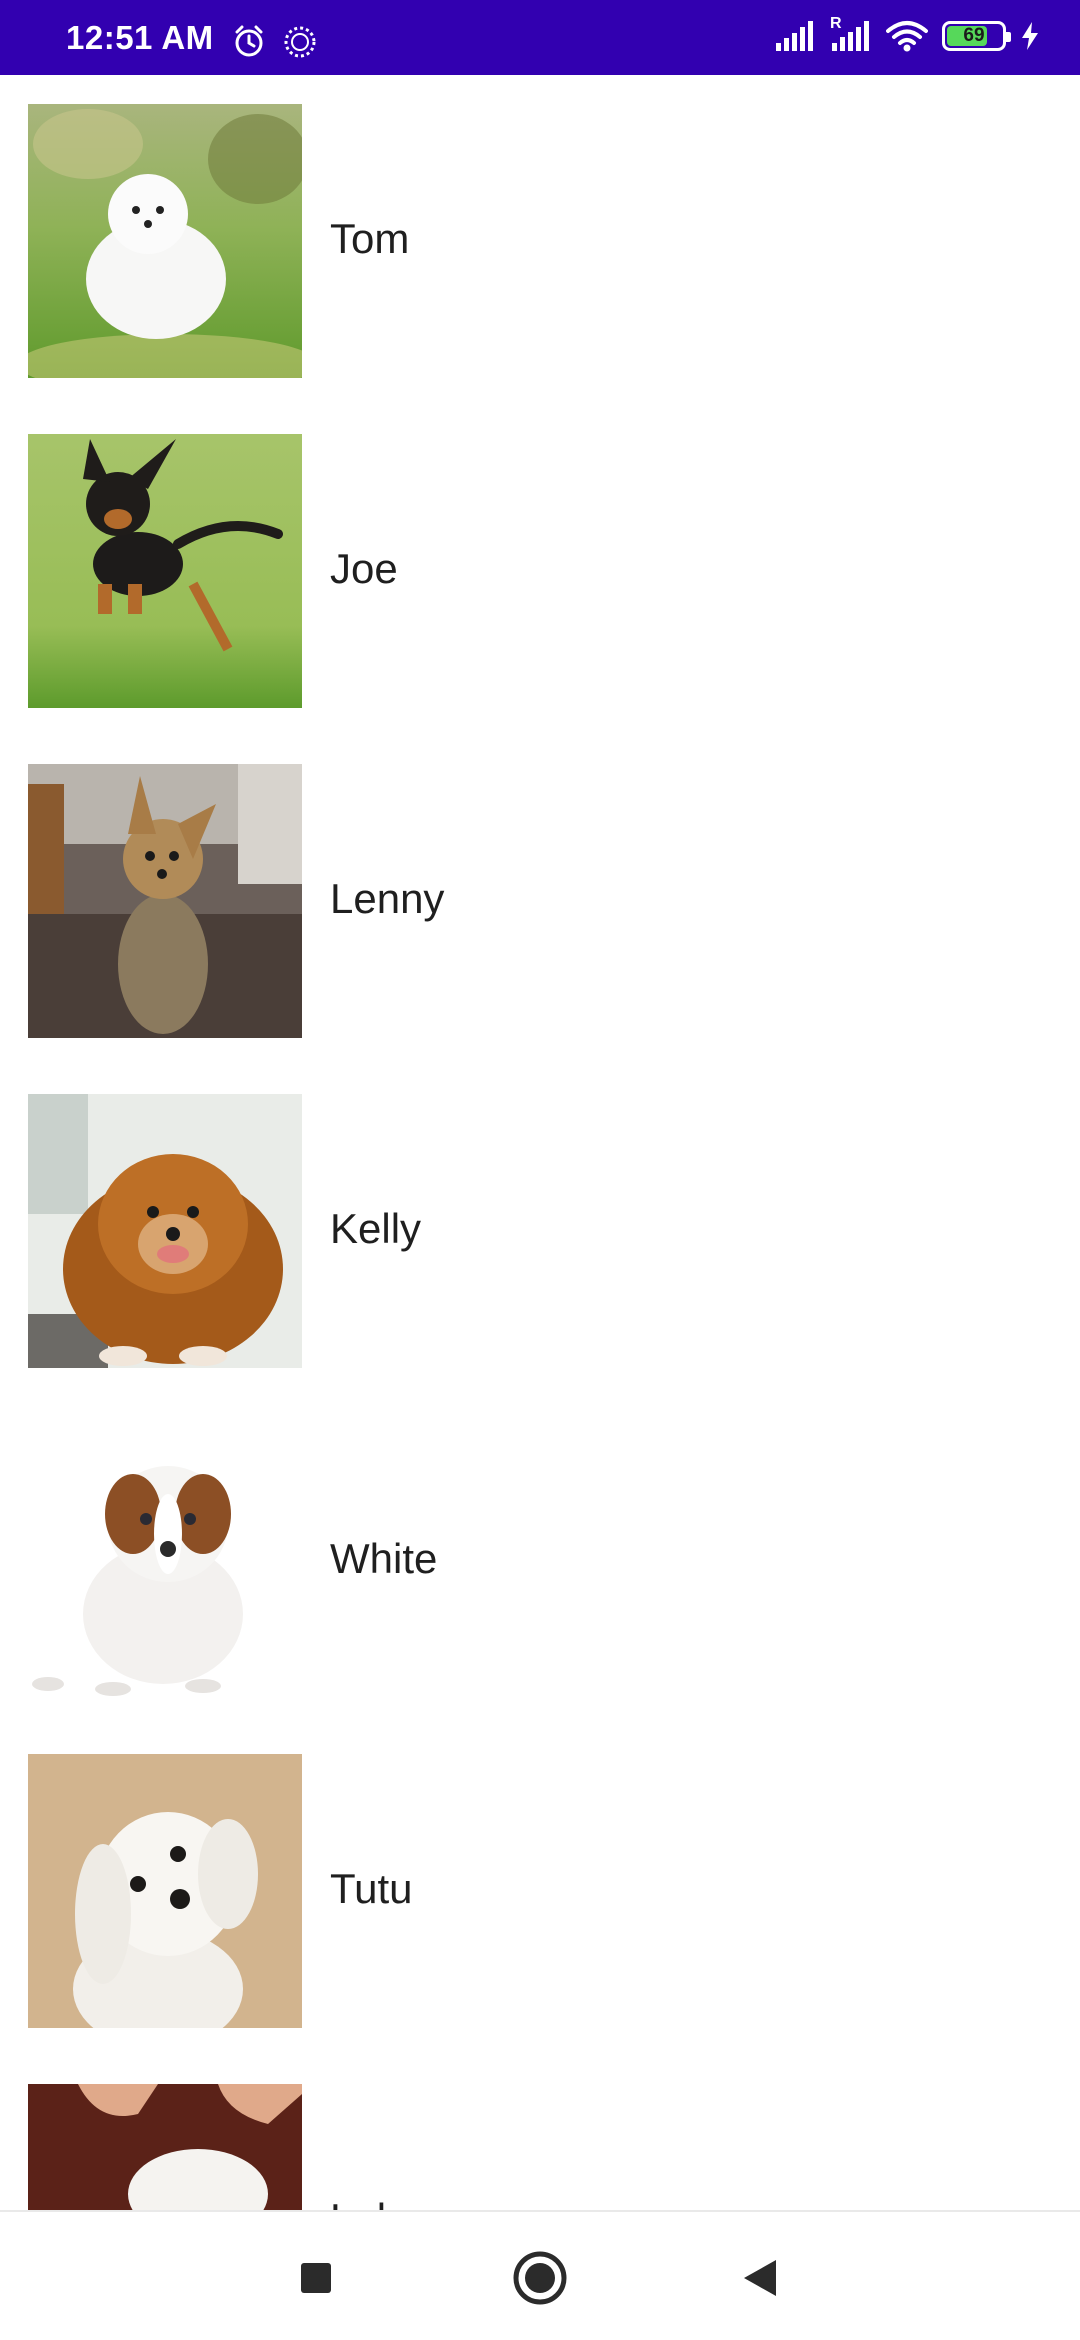 The image size is (1080, 2340). I want to click on back-button, so click(760, 2280).